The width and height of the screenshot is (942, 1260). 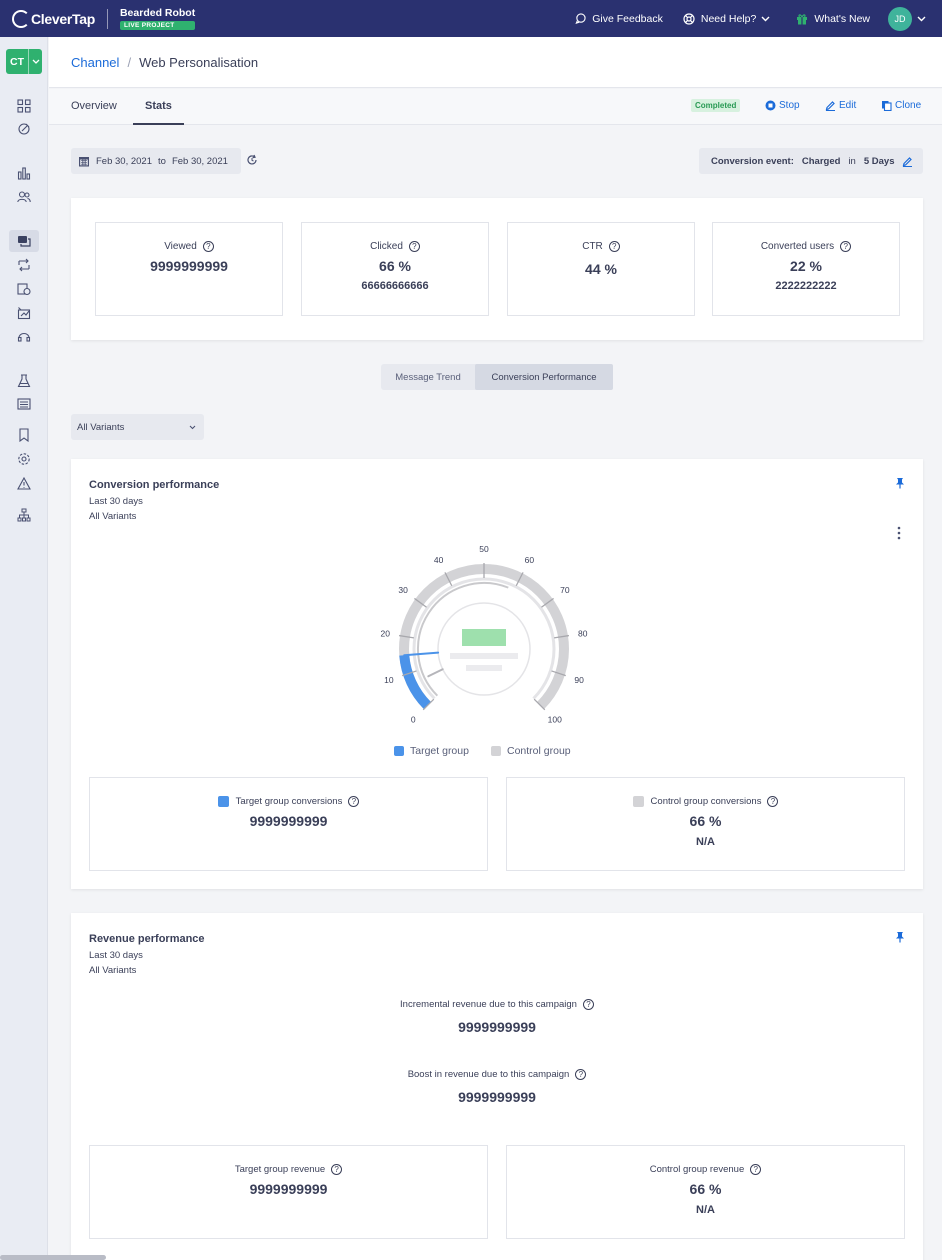 I want to click on campaigns-icon, so click(x=24, y=289).